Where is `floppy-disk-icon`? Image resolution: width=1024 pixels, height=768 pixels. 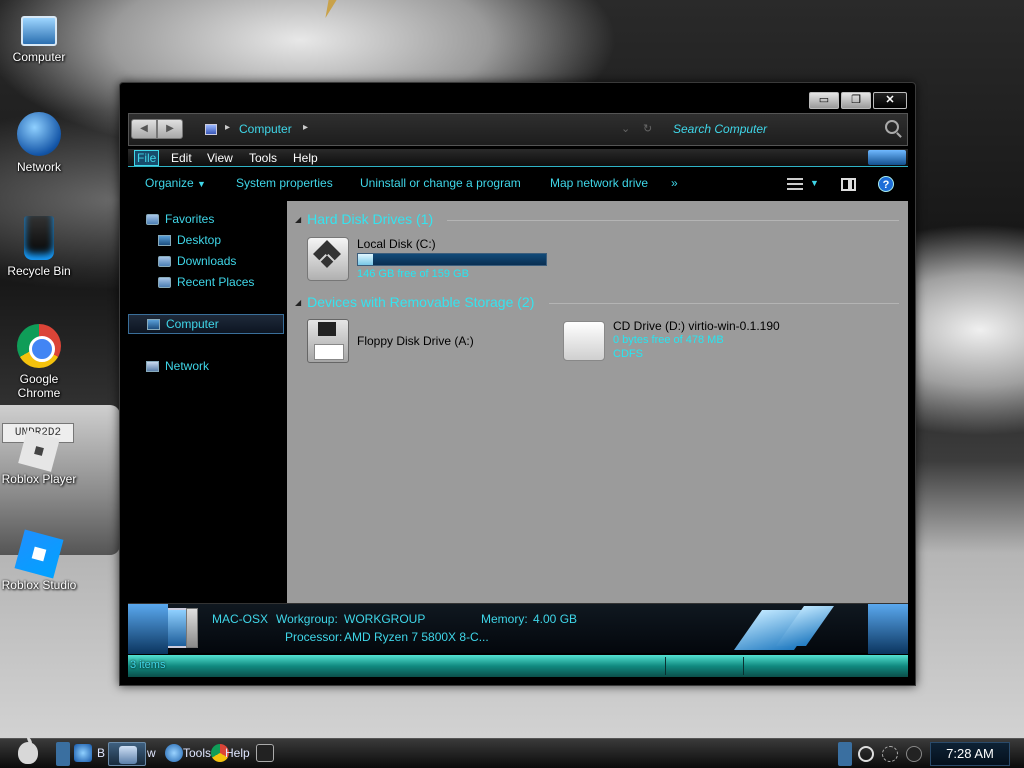 floppy-disk-icon is located at coordinates (328, 341).